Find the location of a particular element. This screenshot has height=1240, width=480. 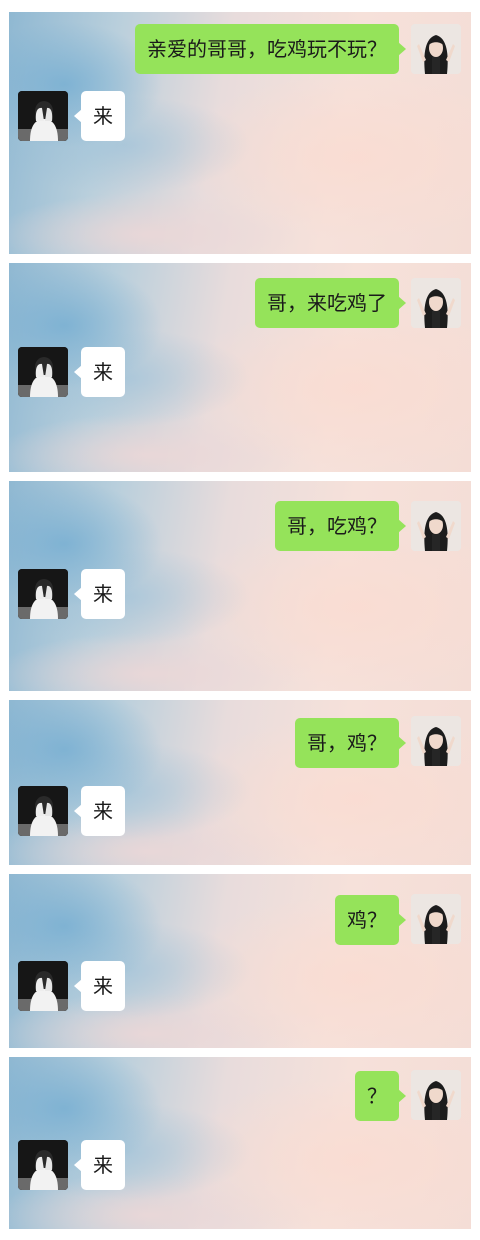

sent-message: 哥，鸡？ is located at coordinates (350, 743).